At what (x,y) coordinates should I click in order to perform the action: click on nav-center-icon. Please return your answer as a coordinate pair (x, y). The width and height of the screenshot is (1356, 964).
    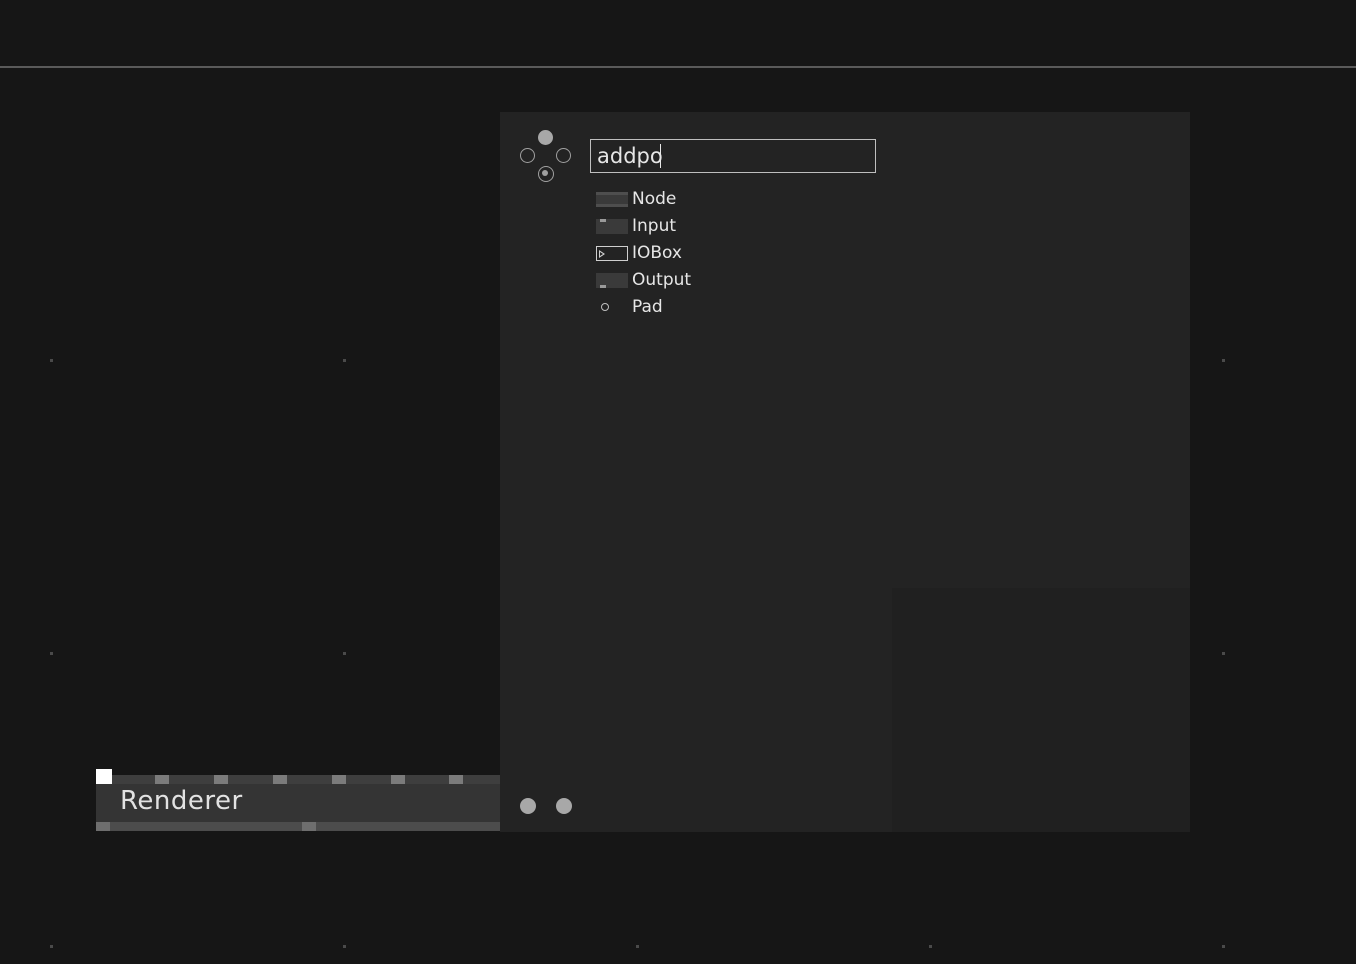
    Looking at the image, I should click on (546, 174).